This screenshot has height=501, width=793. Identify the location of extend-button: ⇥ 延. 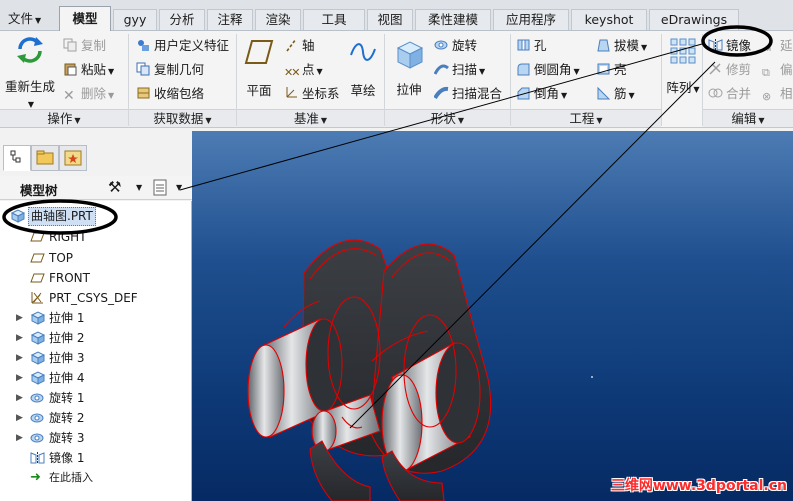
(777, 46).